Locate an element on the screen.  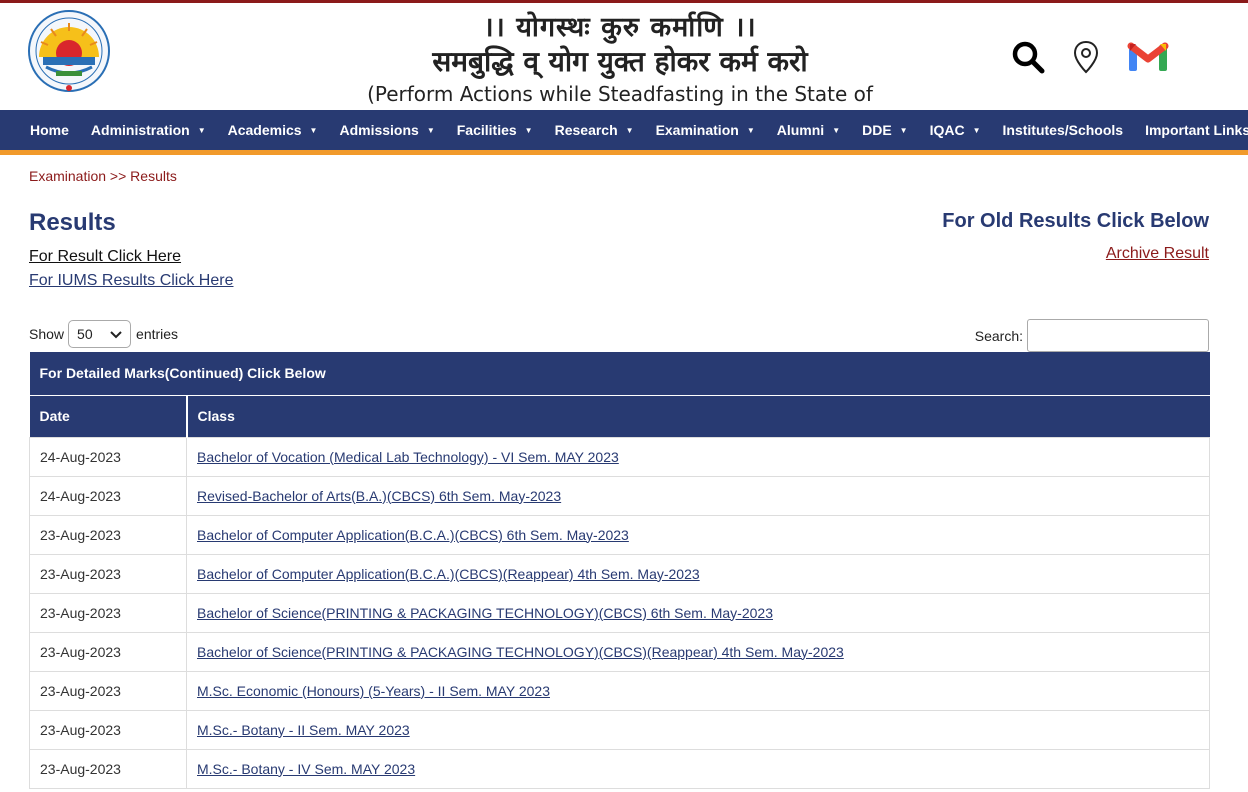
page-title: Results is located at coordinates (72, 222).